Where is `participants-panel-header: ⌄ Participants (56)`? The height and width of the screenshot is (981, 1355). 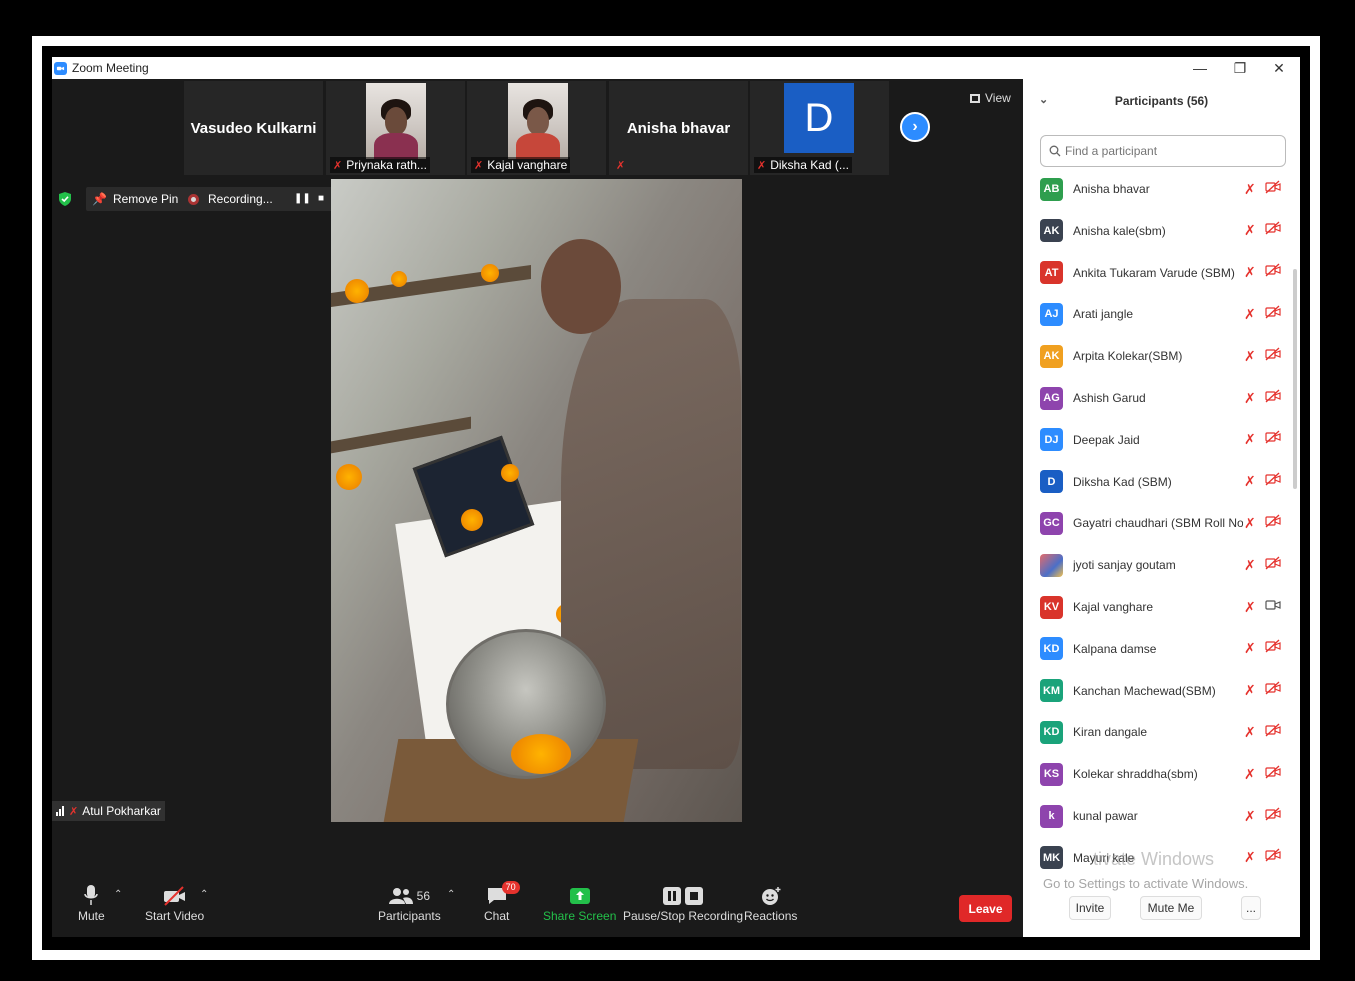
participants-panel-header: ⌄ Participants (56) is located at coordinates (1124, 100).